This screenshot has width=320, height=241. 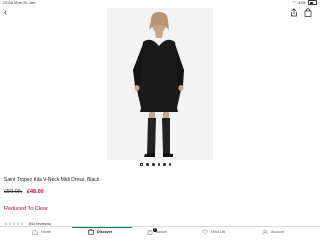 What do you see at coordinates (312, 2) in the screenshot?
I see `battery-icon` at bounding box center [312, 2].